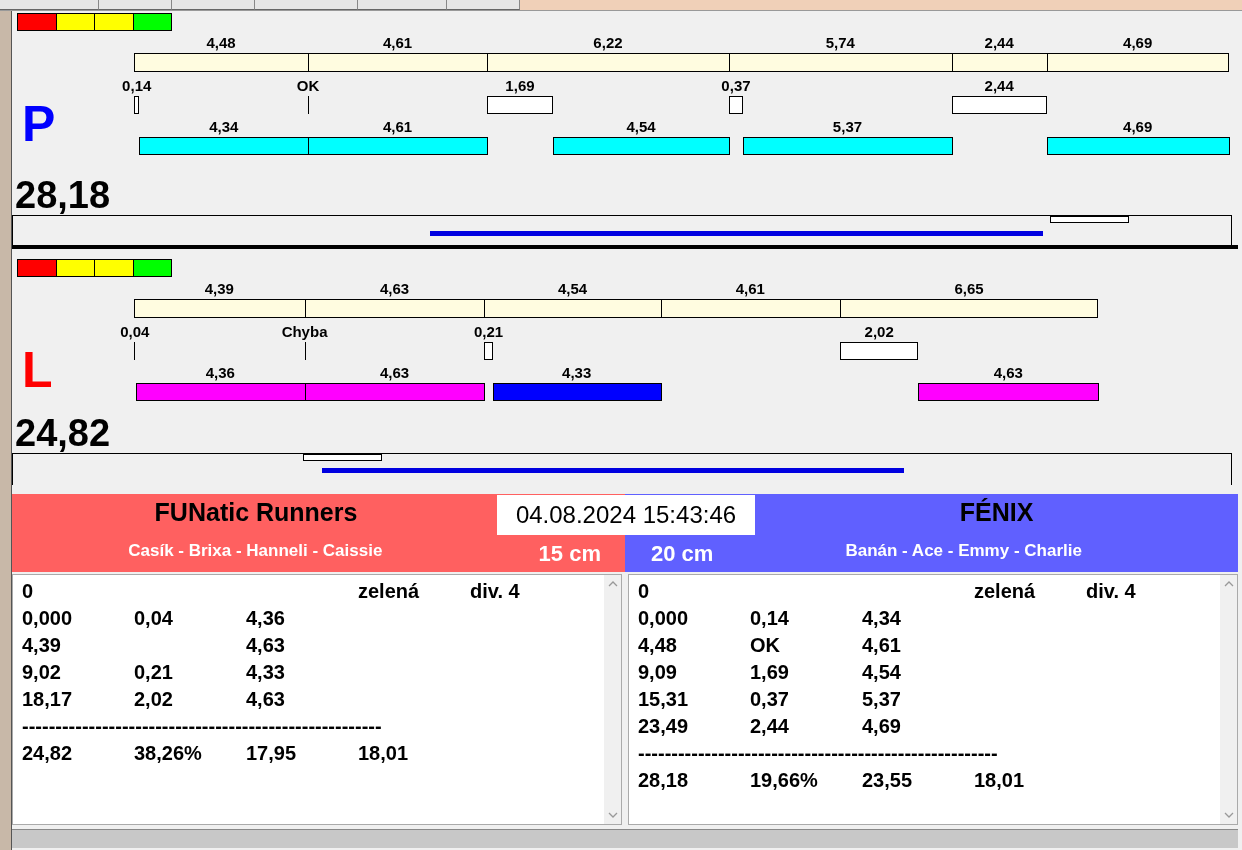 The image size is (1242, 850). I want to click on log-percent: 19,66%, so click(784, 780).